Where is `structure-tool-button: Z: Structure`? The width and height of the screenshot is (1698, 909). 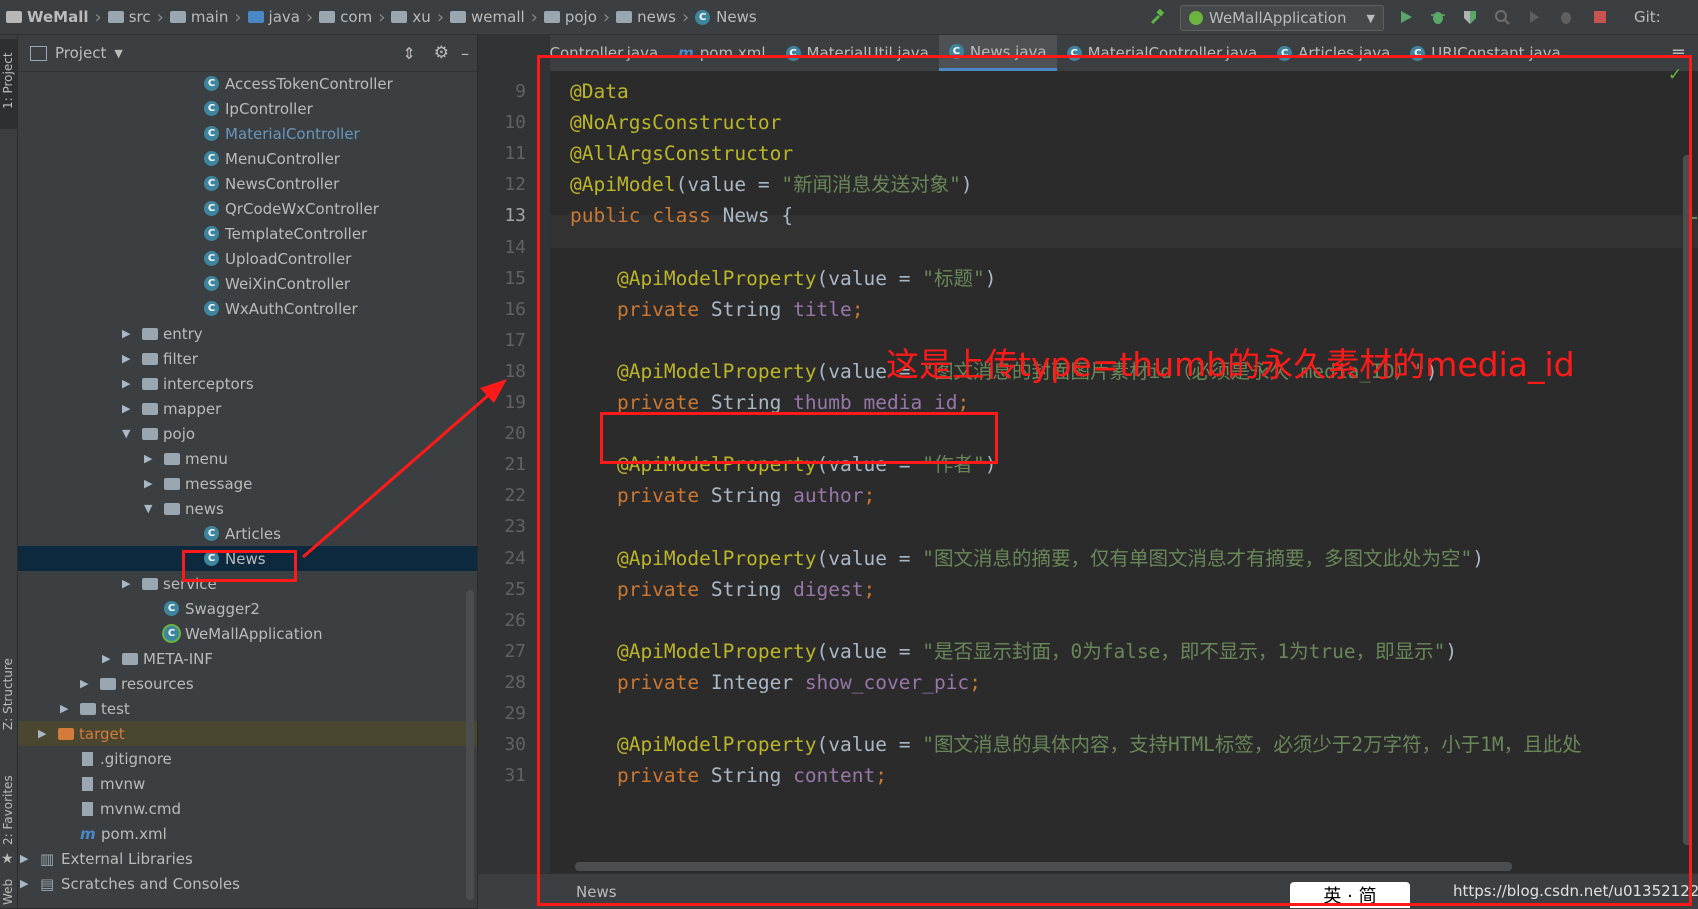 structure-tool-button: Z: Structure is located at coordinates (8, 687).